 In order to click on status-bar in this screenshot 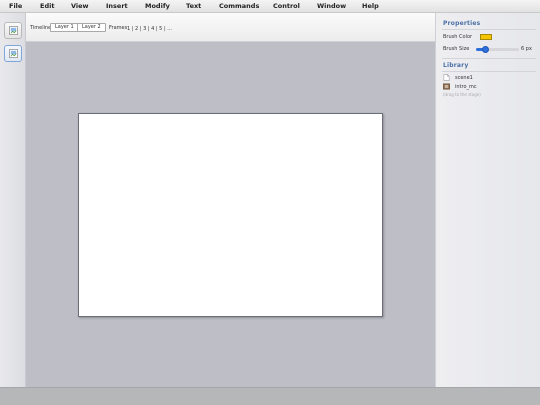, I will do `click(270, 396)`.